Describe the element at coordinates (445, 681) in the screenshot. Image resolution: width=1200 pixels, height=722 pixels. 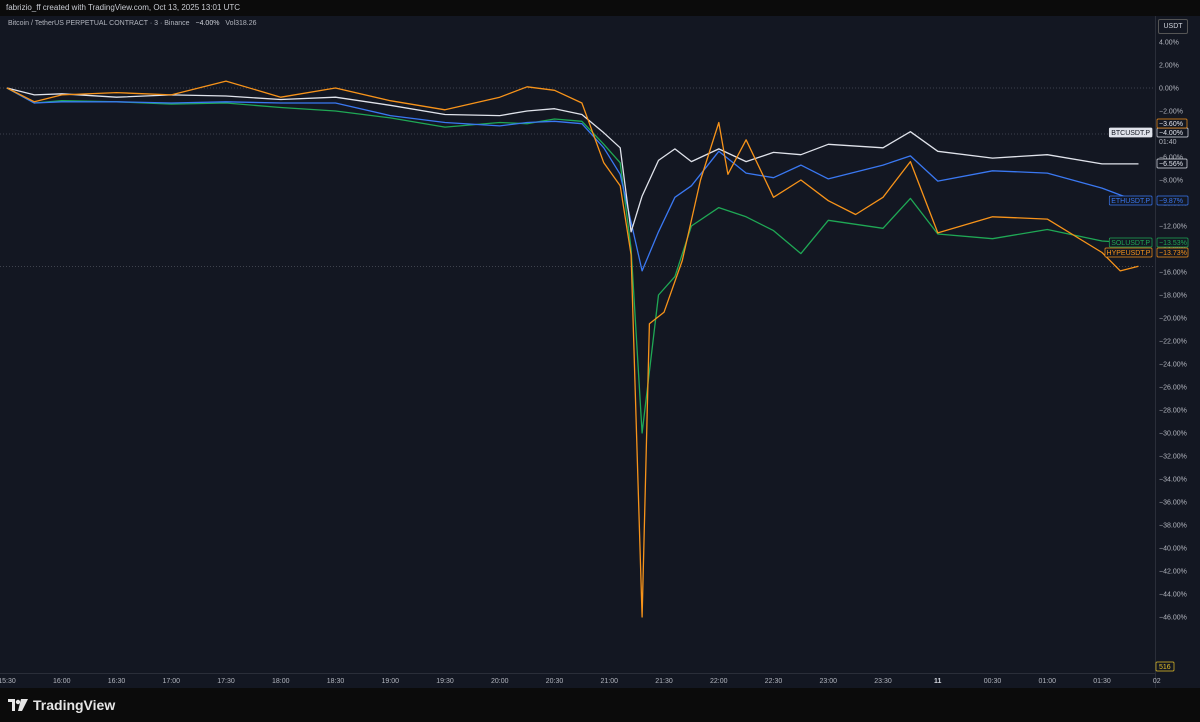
I see `x-tick-label: 19:30` at that location.